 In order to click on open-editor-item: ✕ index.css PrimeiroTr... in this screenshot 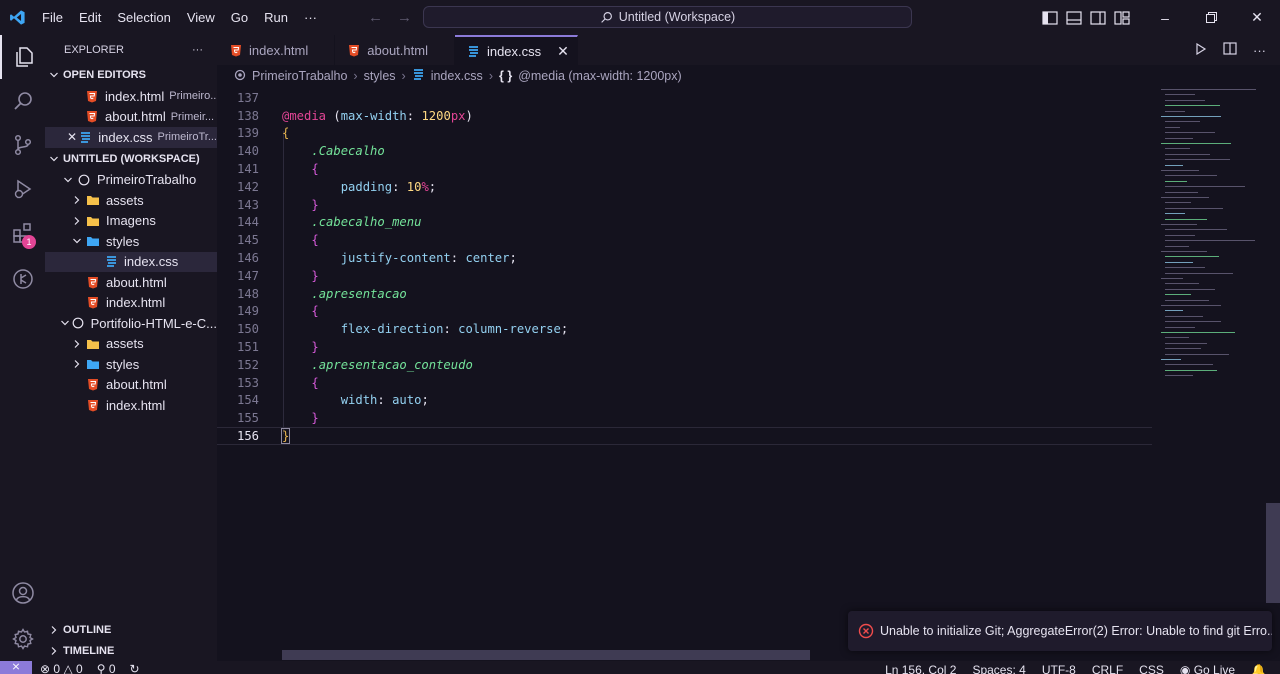, I will do `click(131, 137)`.